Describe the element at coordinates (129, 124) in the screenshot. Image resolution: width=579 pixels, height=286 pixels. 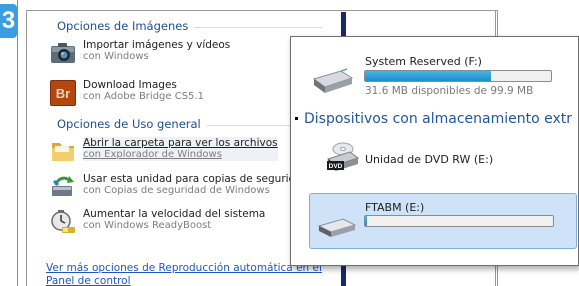
I see `general-section-title: Opciones de Uso general` at that location.